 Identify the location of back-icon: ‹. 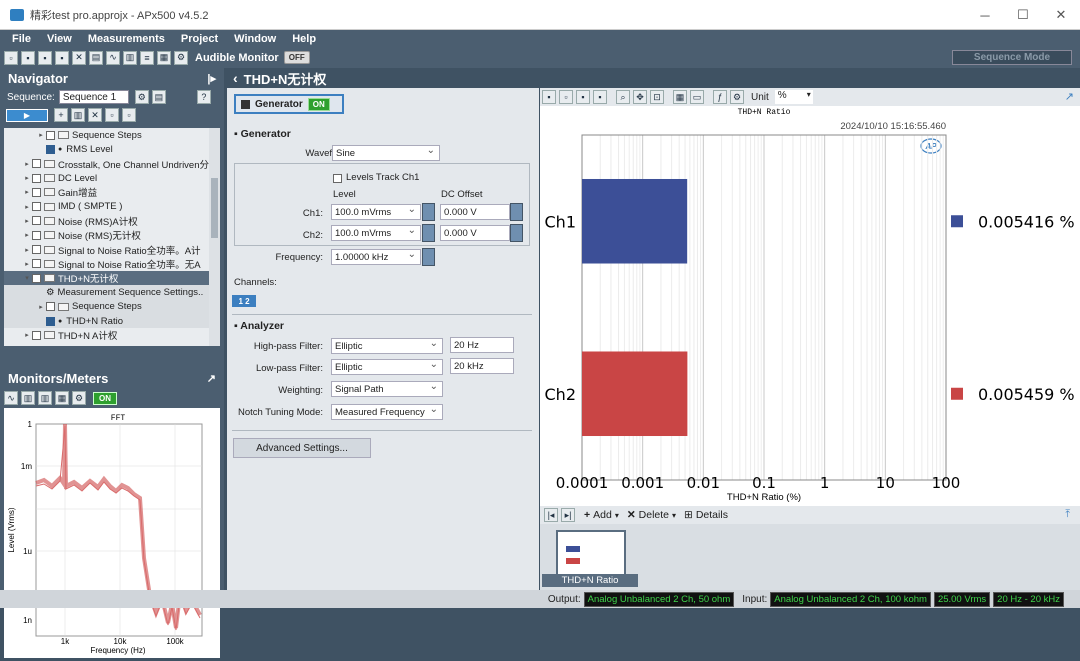
(235, 78).